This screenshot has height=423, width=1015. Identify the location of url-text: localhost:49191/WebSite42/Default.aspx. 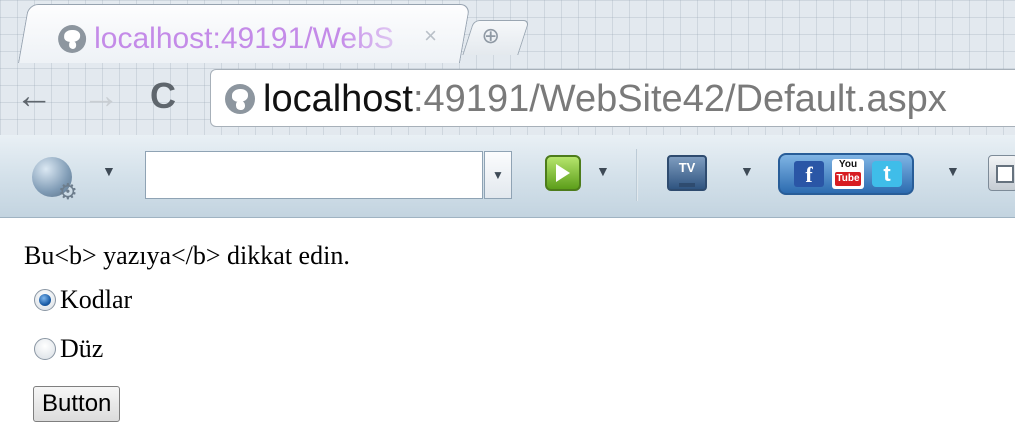
(605, 99).